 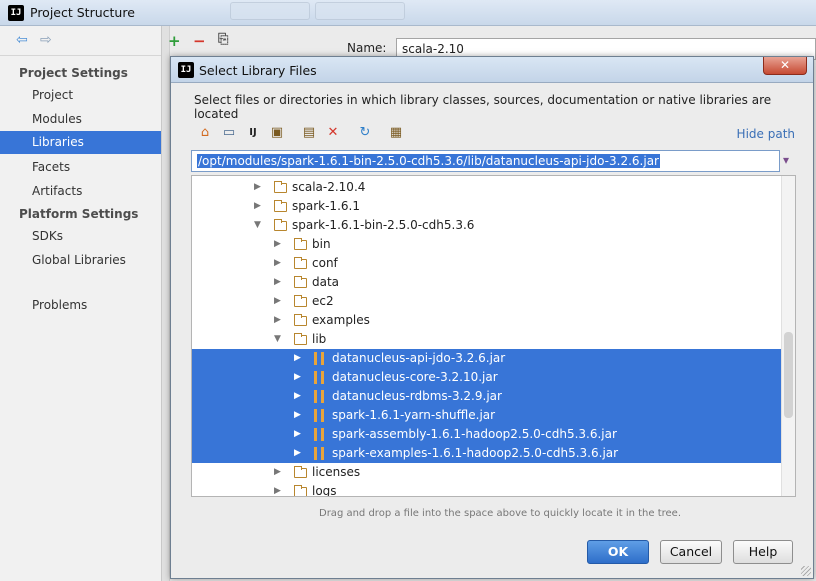 What do you see at coordinates (174, 41) in the screenshot?
I see `add-icon: +` at bounding box center [174, 41].